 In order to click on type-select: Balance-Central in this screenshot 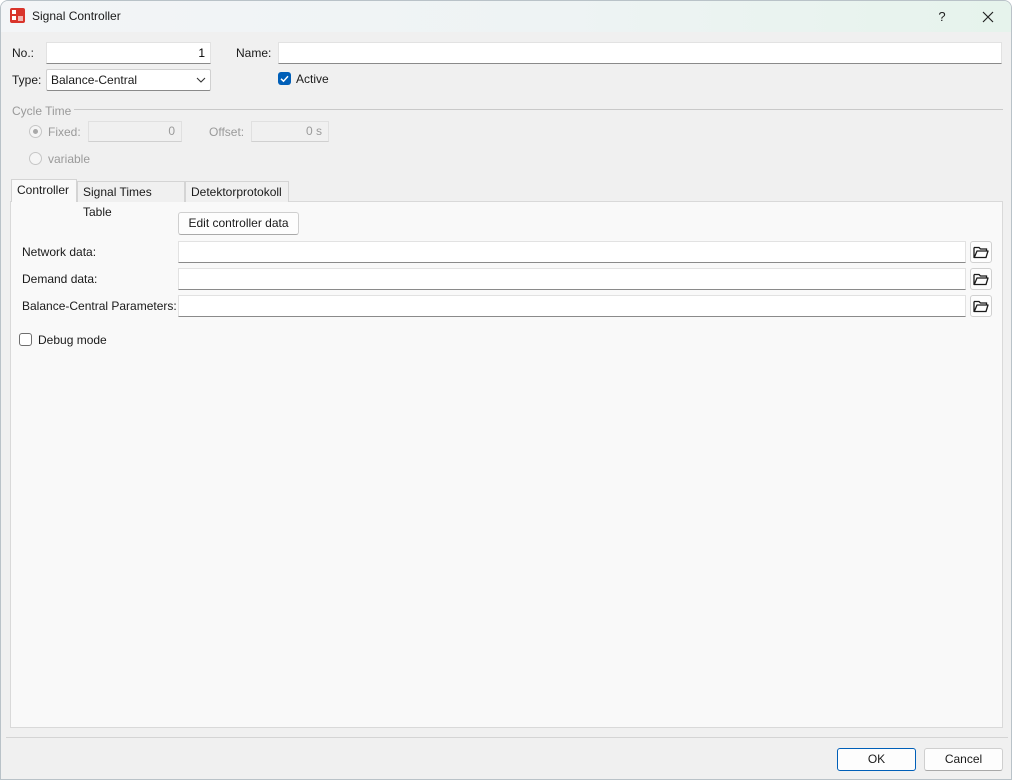, I will do `click(128, 80)`.